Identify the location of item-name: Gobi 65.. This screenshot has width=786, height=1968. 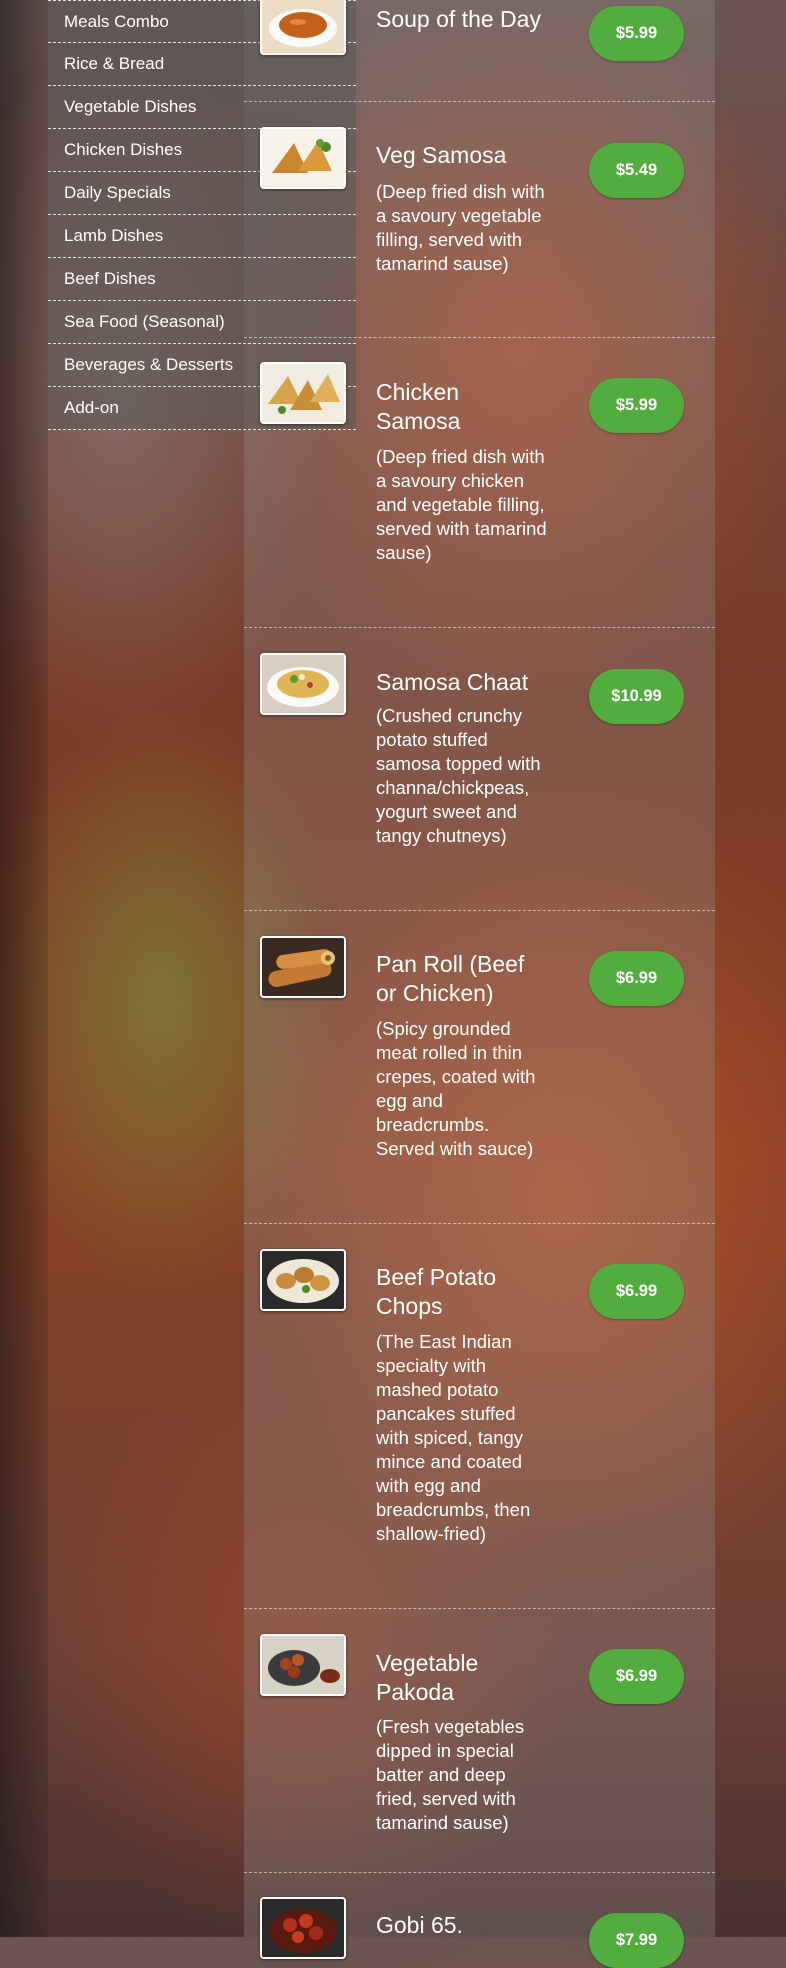
(419, 1925).